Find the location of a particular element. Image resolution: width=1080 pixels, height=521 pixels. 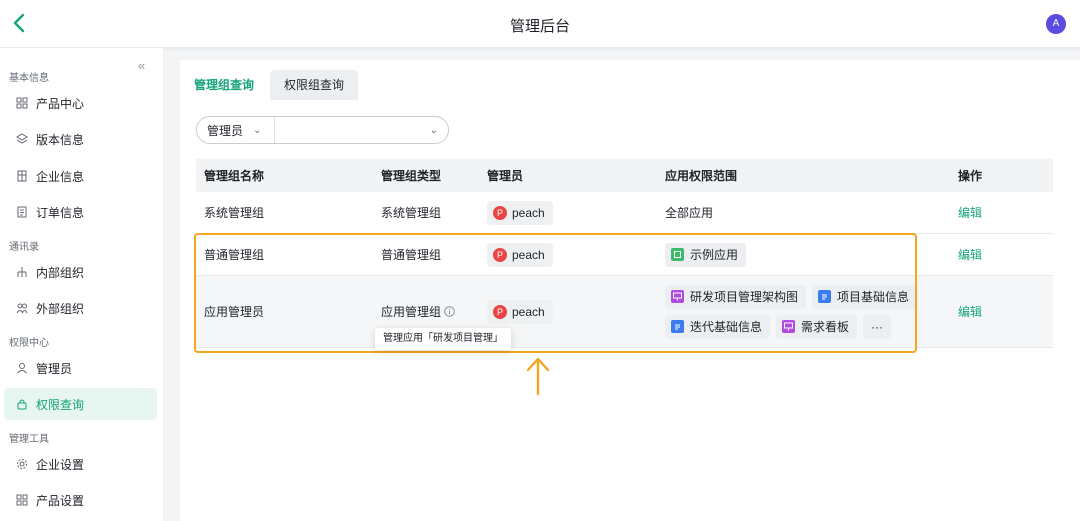

sidebar-item-label: 版本信息 is located at coordinates (60, 139).